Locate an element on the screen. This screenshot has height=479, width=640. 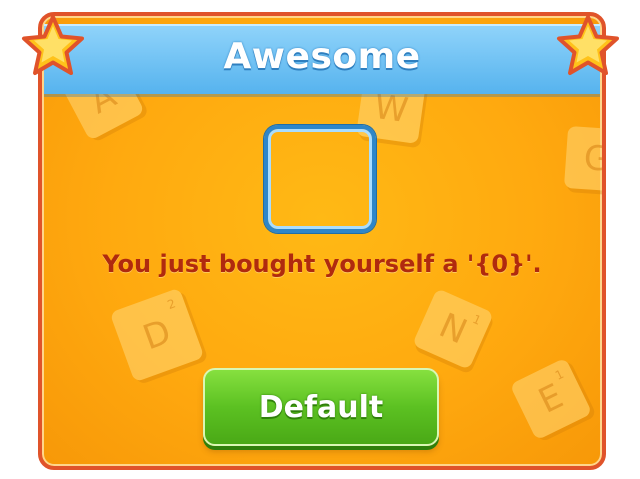
tile-letter: G is located at coordinates (594, 159).